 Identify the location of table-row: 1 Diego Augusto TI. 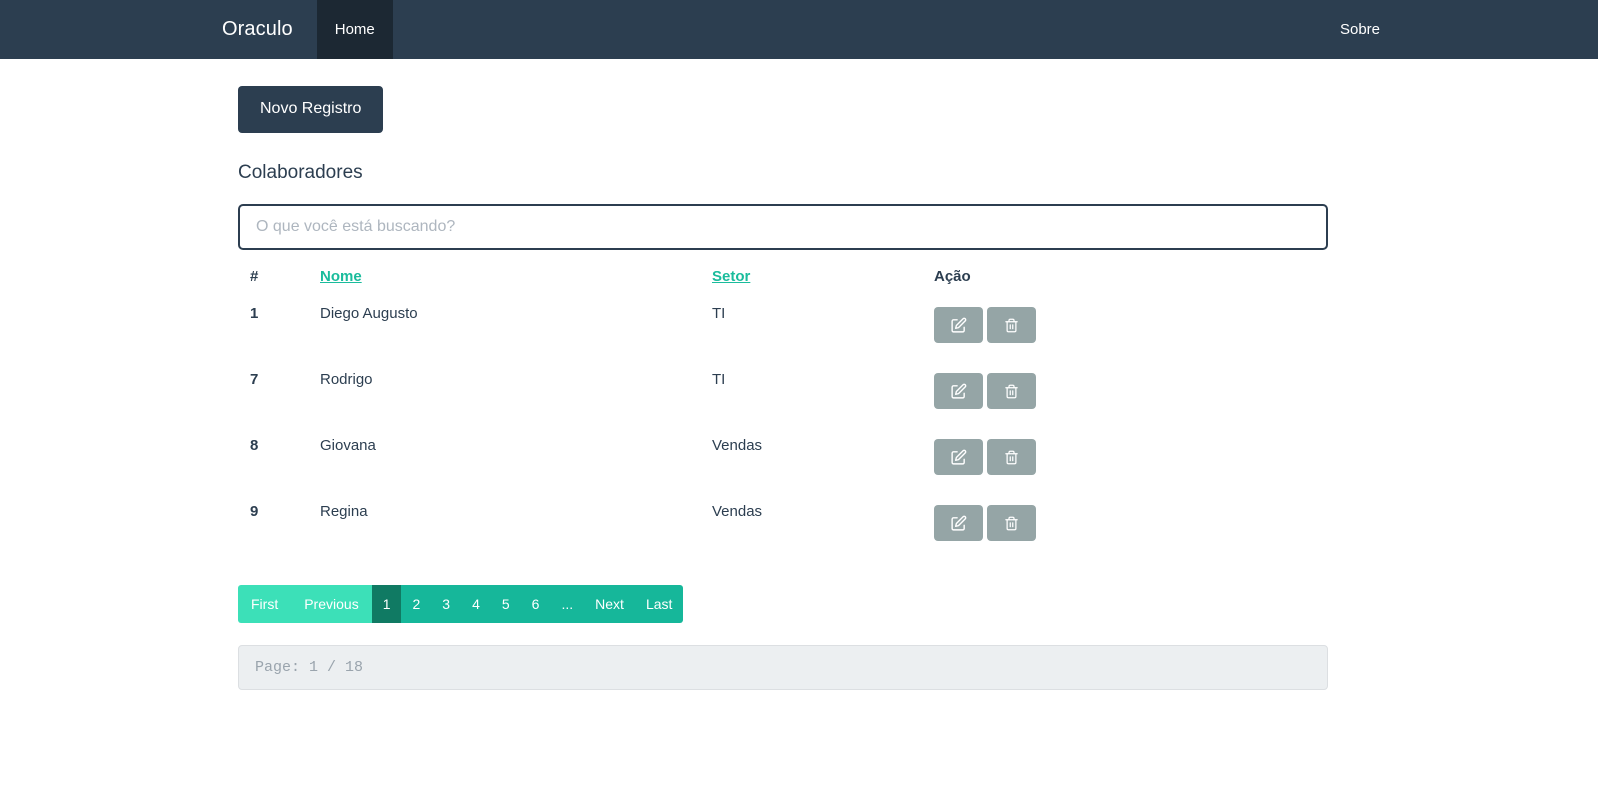
(783, 326).